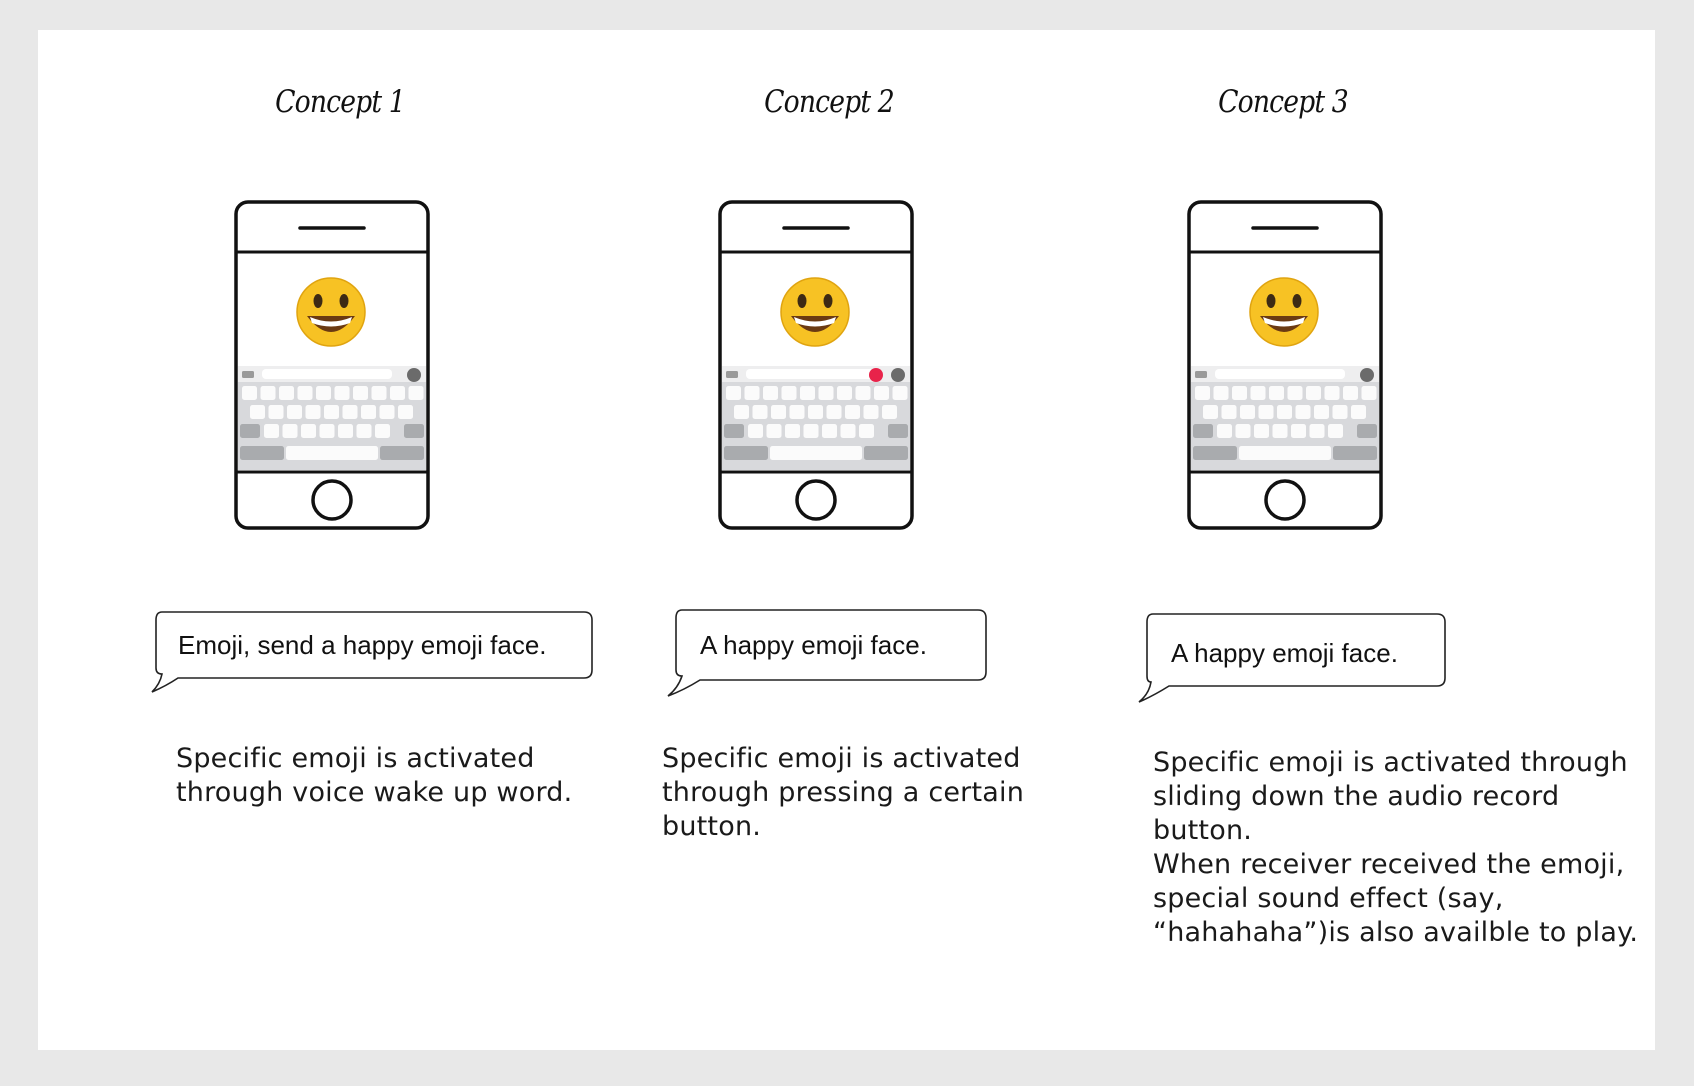 The image size is (1694, 1086). What do you see at coordinates (746, 453) in the screenshot?
I see `mode-key` at bounding box center [746, 453].